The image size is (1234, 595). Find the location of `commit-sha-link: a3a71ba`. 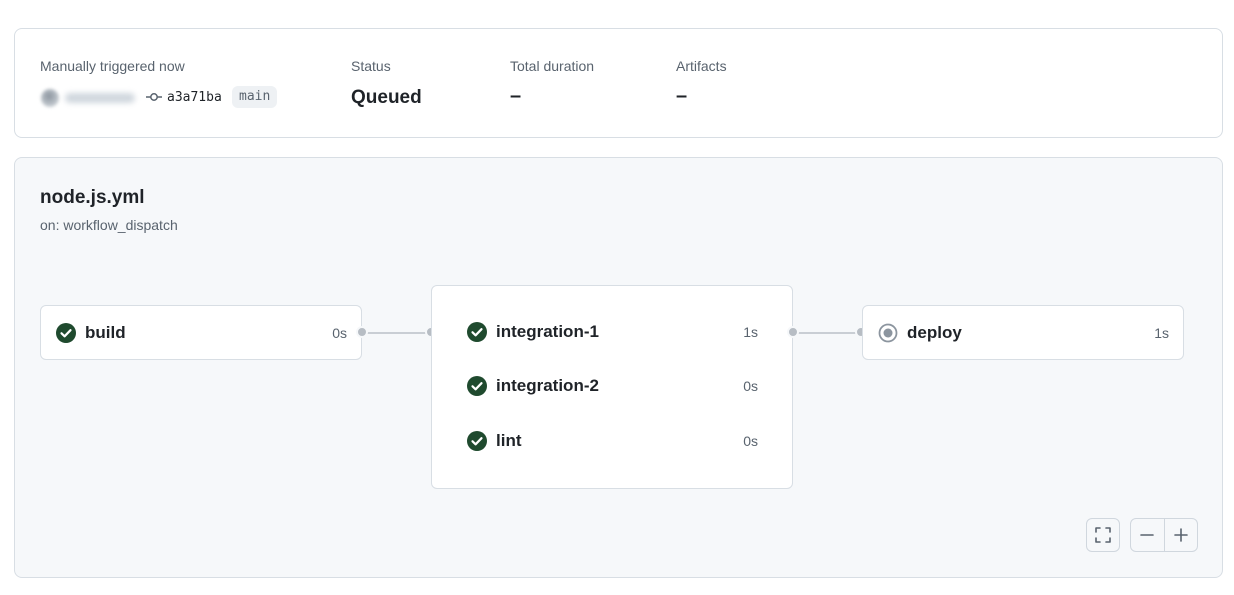

commit-sha-link: a3a71ba is located at coordinates (194, 97).